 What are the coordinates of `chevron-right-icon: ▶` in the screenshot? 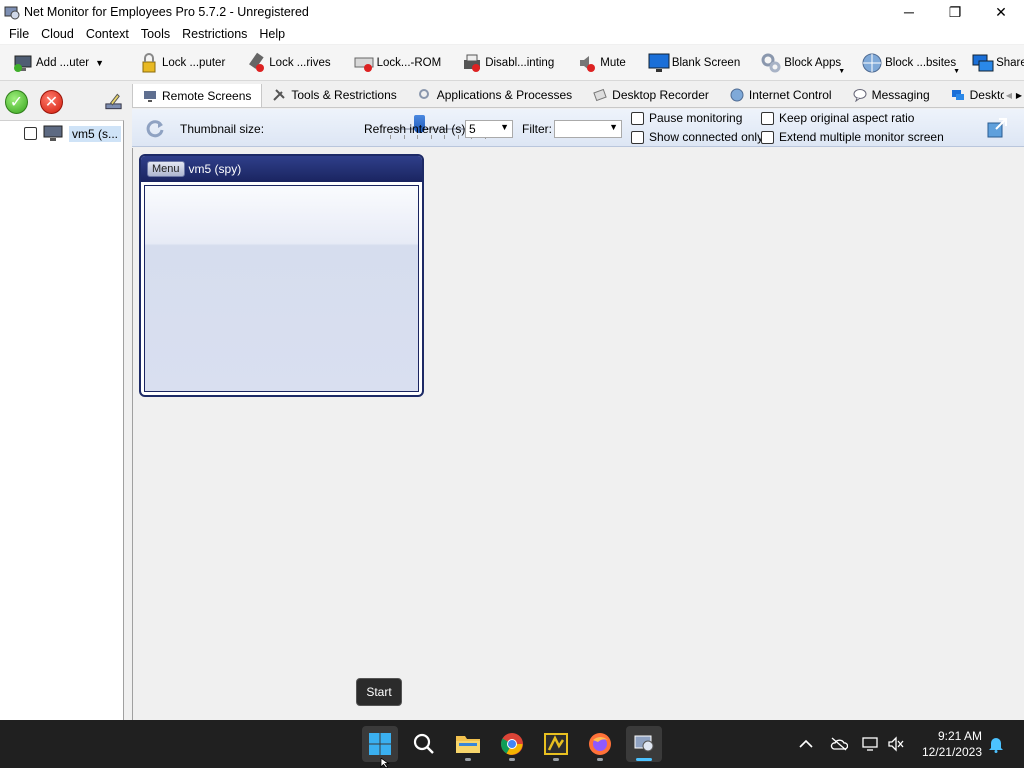 It's located at (1019, 95).